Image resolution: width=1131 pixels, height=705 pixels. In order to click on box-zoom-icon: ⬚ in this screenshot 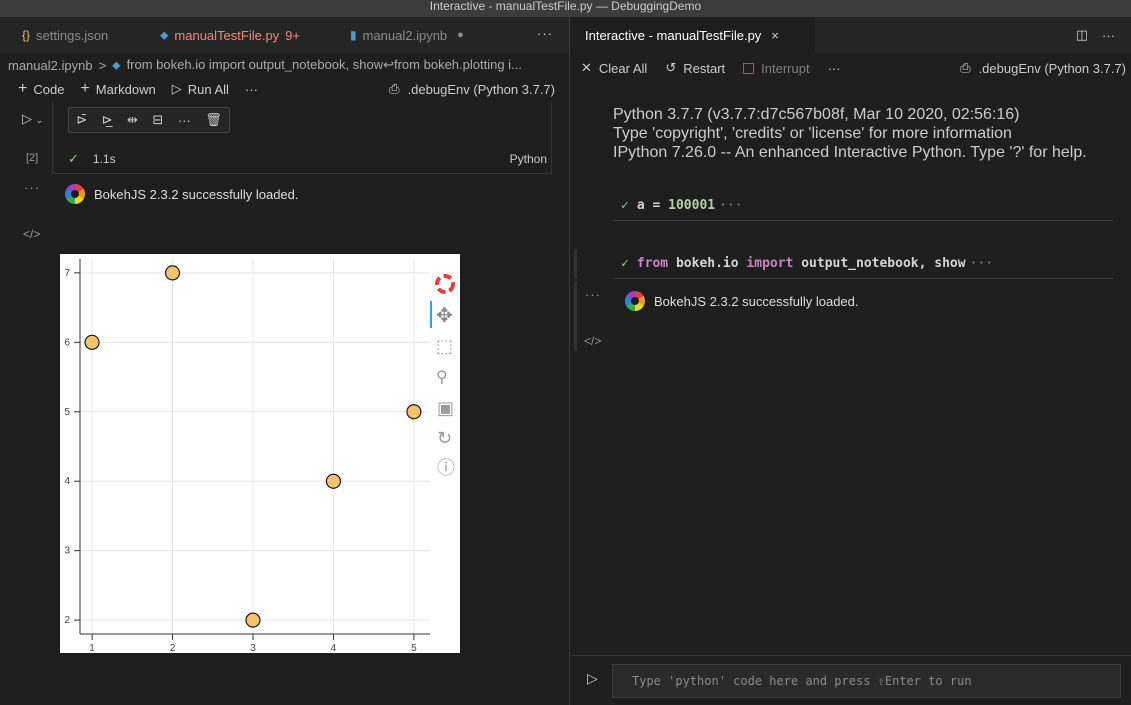, I will do `click(444, 346)`.